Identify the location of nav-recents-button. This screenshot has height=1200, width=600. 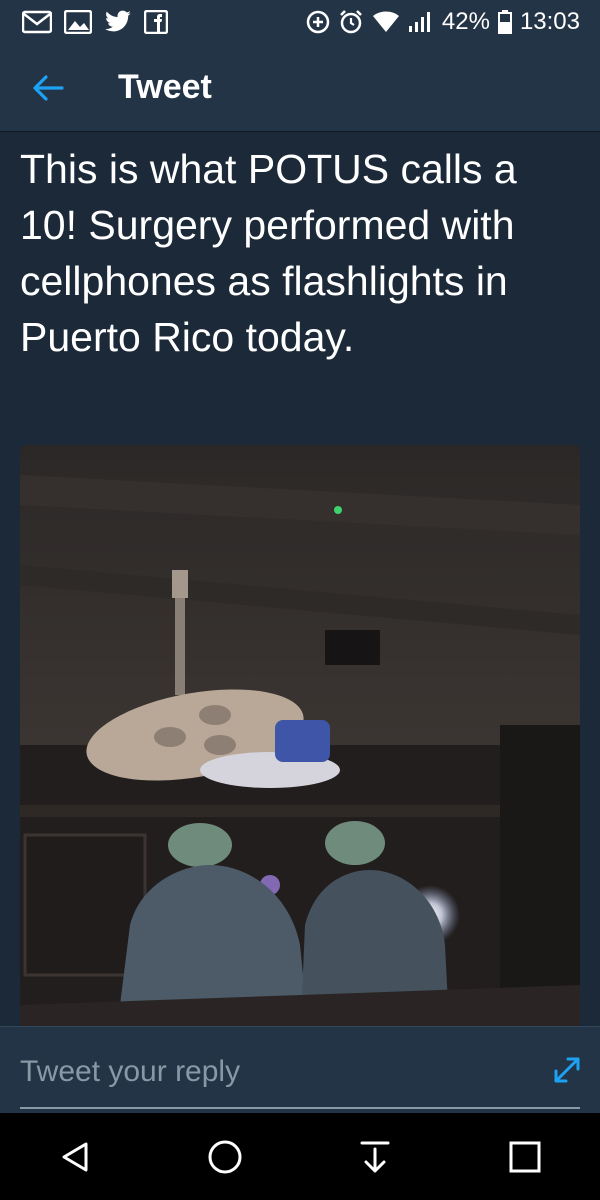
(525, 1157).